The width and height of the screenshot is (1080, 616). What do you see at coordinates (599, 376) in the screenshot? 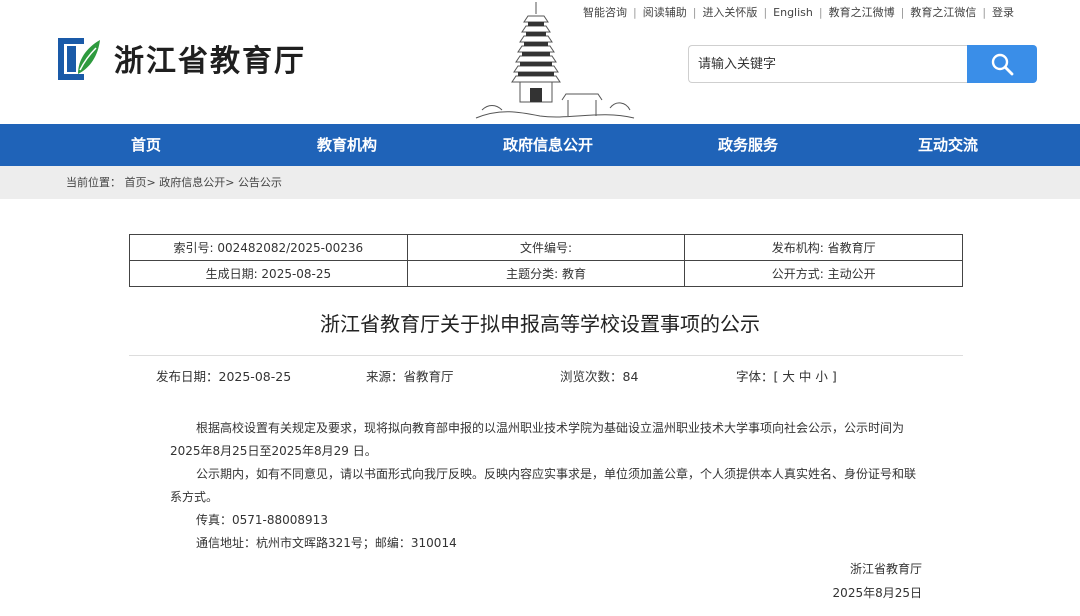
I see `view-count: 浏览次数：84` at bounding box center [599, 376].